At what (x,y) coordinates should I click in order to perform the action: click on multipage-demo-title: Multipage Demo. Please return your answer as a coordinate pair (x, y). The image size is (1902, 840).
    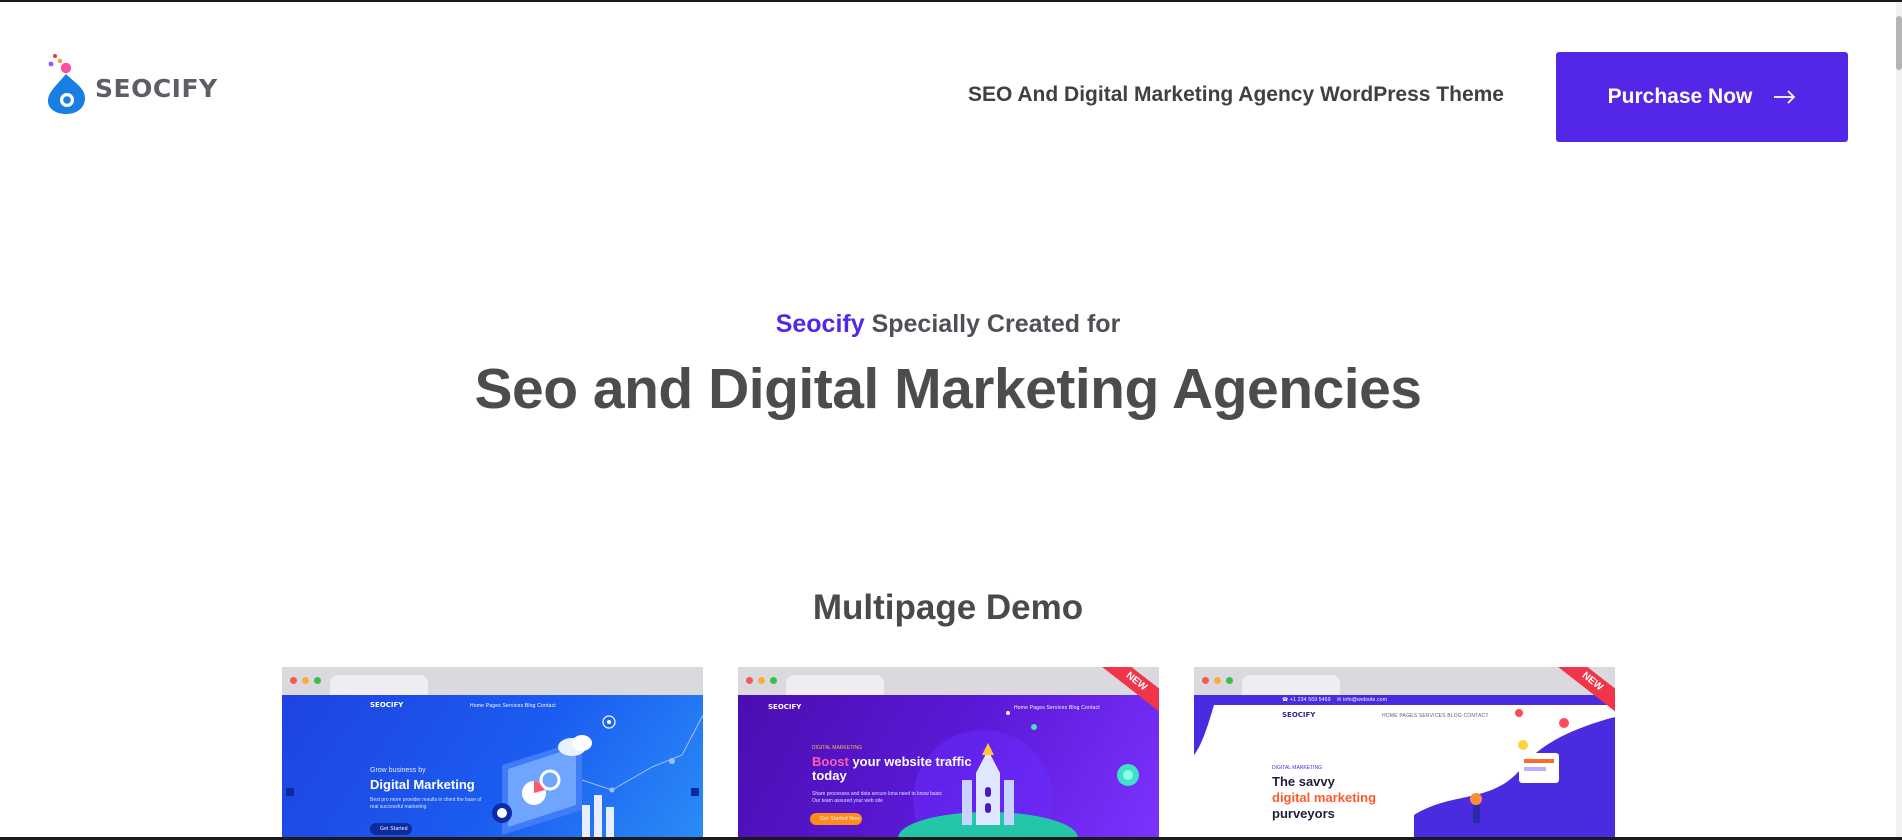
    Looking at the image, I should click on (948, 607).